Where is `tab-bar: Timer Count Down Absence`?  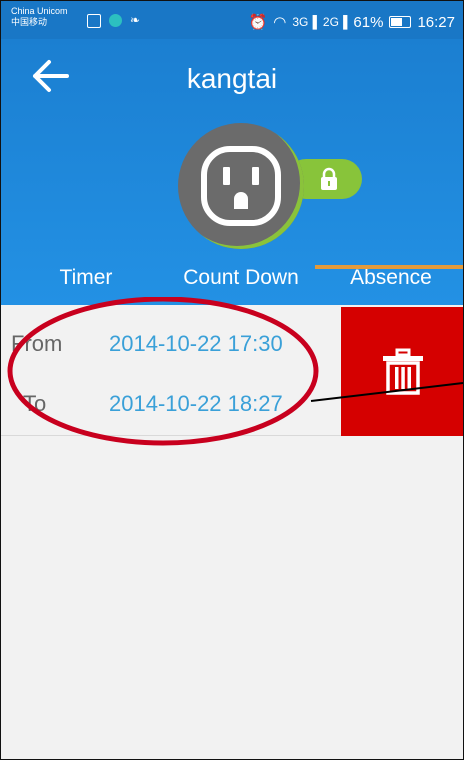
tab-bar: Timer Count Down Absence is located at coordinates (232, 285).